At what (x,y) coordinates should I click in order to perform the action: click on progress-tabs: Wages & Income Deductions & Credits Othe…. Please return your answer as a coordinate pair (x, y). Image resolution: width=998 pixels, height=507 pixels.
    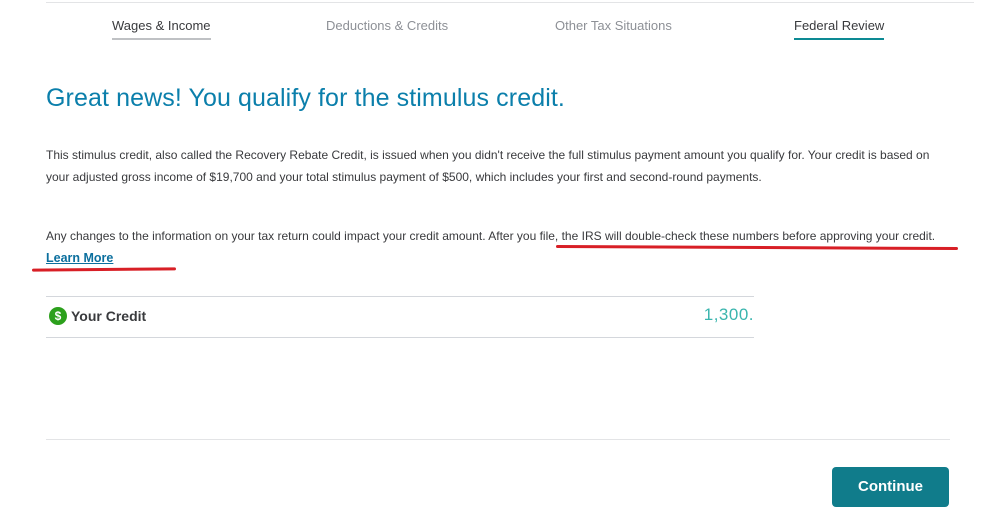
    Looking at the image, I should click on (499, 25).